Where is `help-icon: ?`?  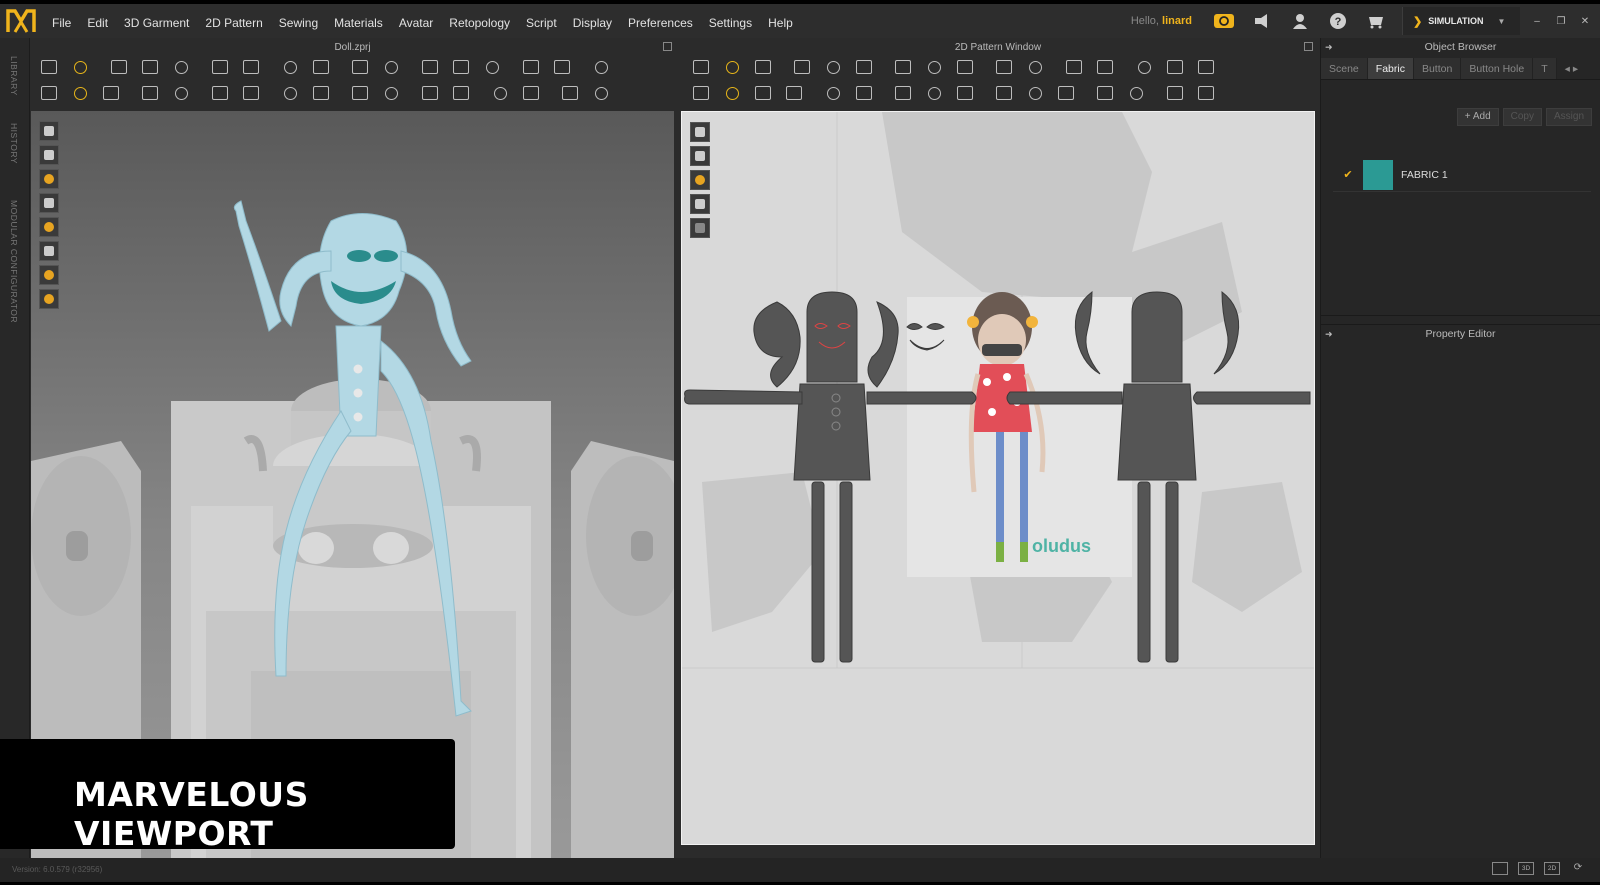 help-icon: ? is located at coordinates (1338, 21).